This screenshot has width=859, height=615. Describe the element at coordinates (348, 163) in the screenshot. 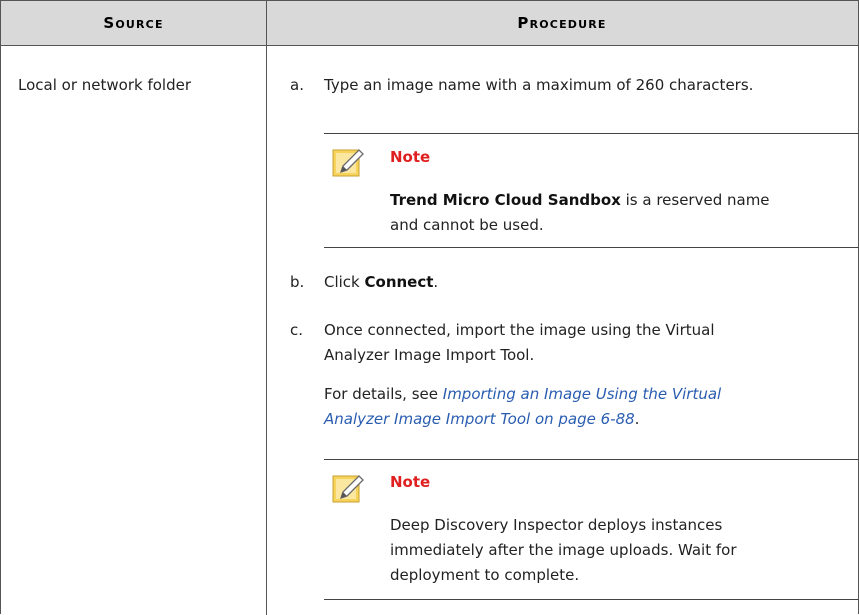

I see `note-1-pencil-icon` at that location.